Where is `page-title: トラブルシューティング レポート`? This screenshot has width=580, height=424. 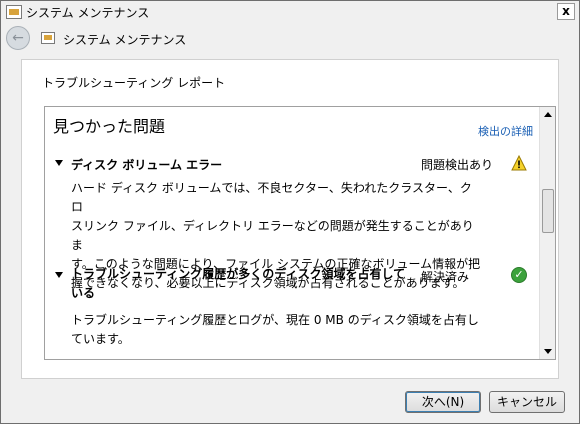 page-title: トラブルシューティング レポート is located at coordinates (134, 83).